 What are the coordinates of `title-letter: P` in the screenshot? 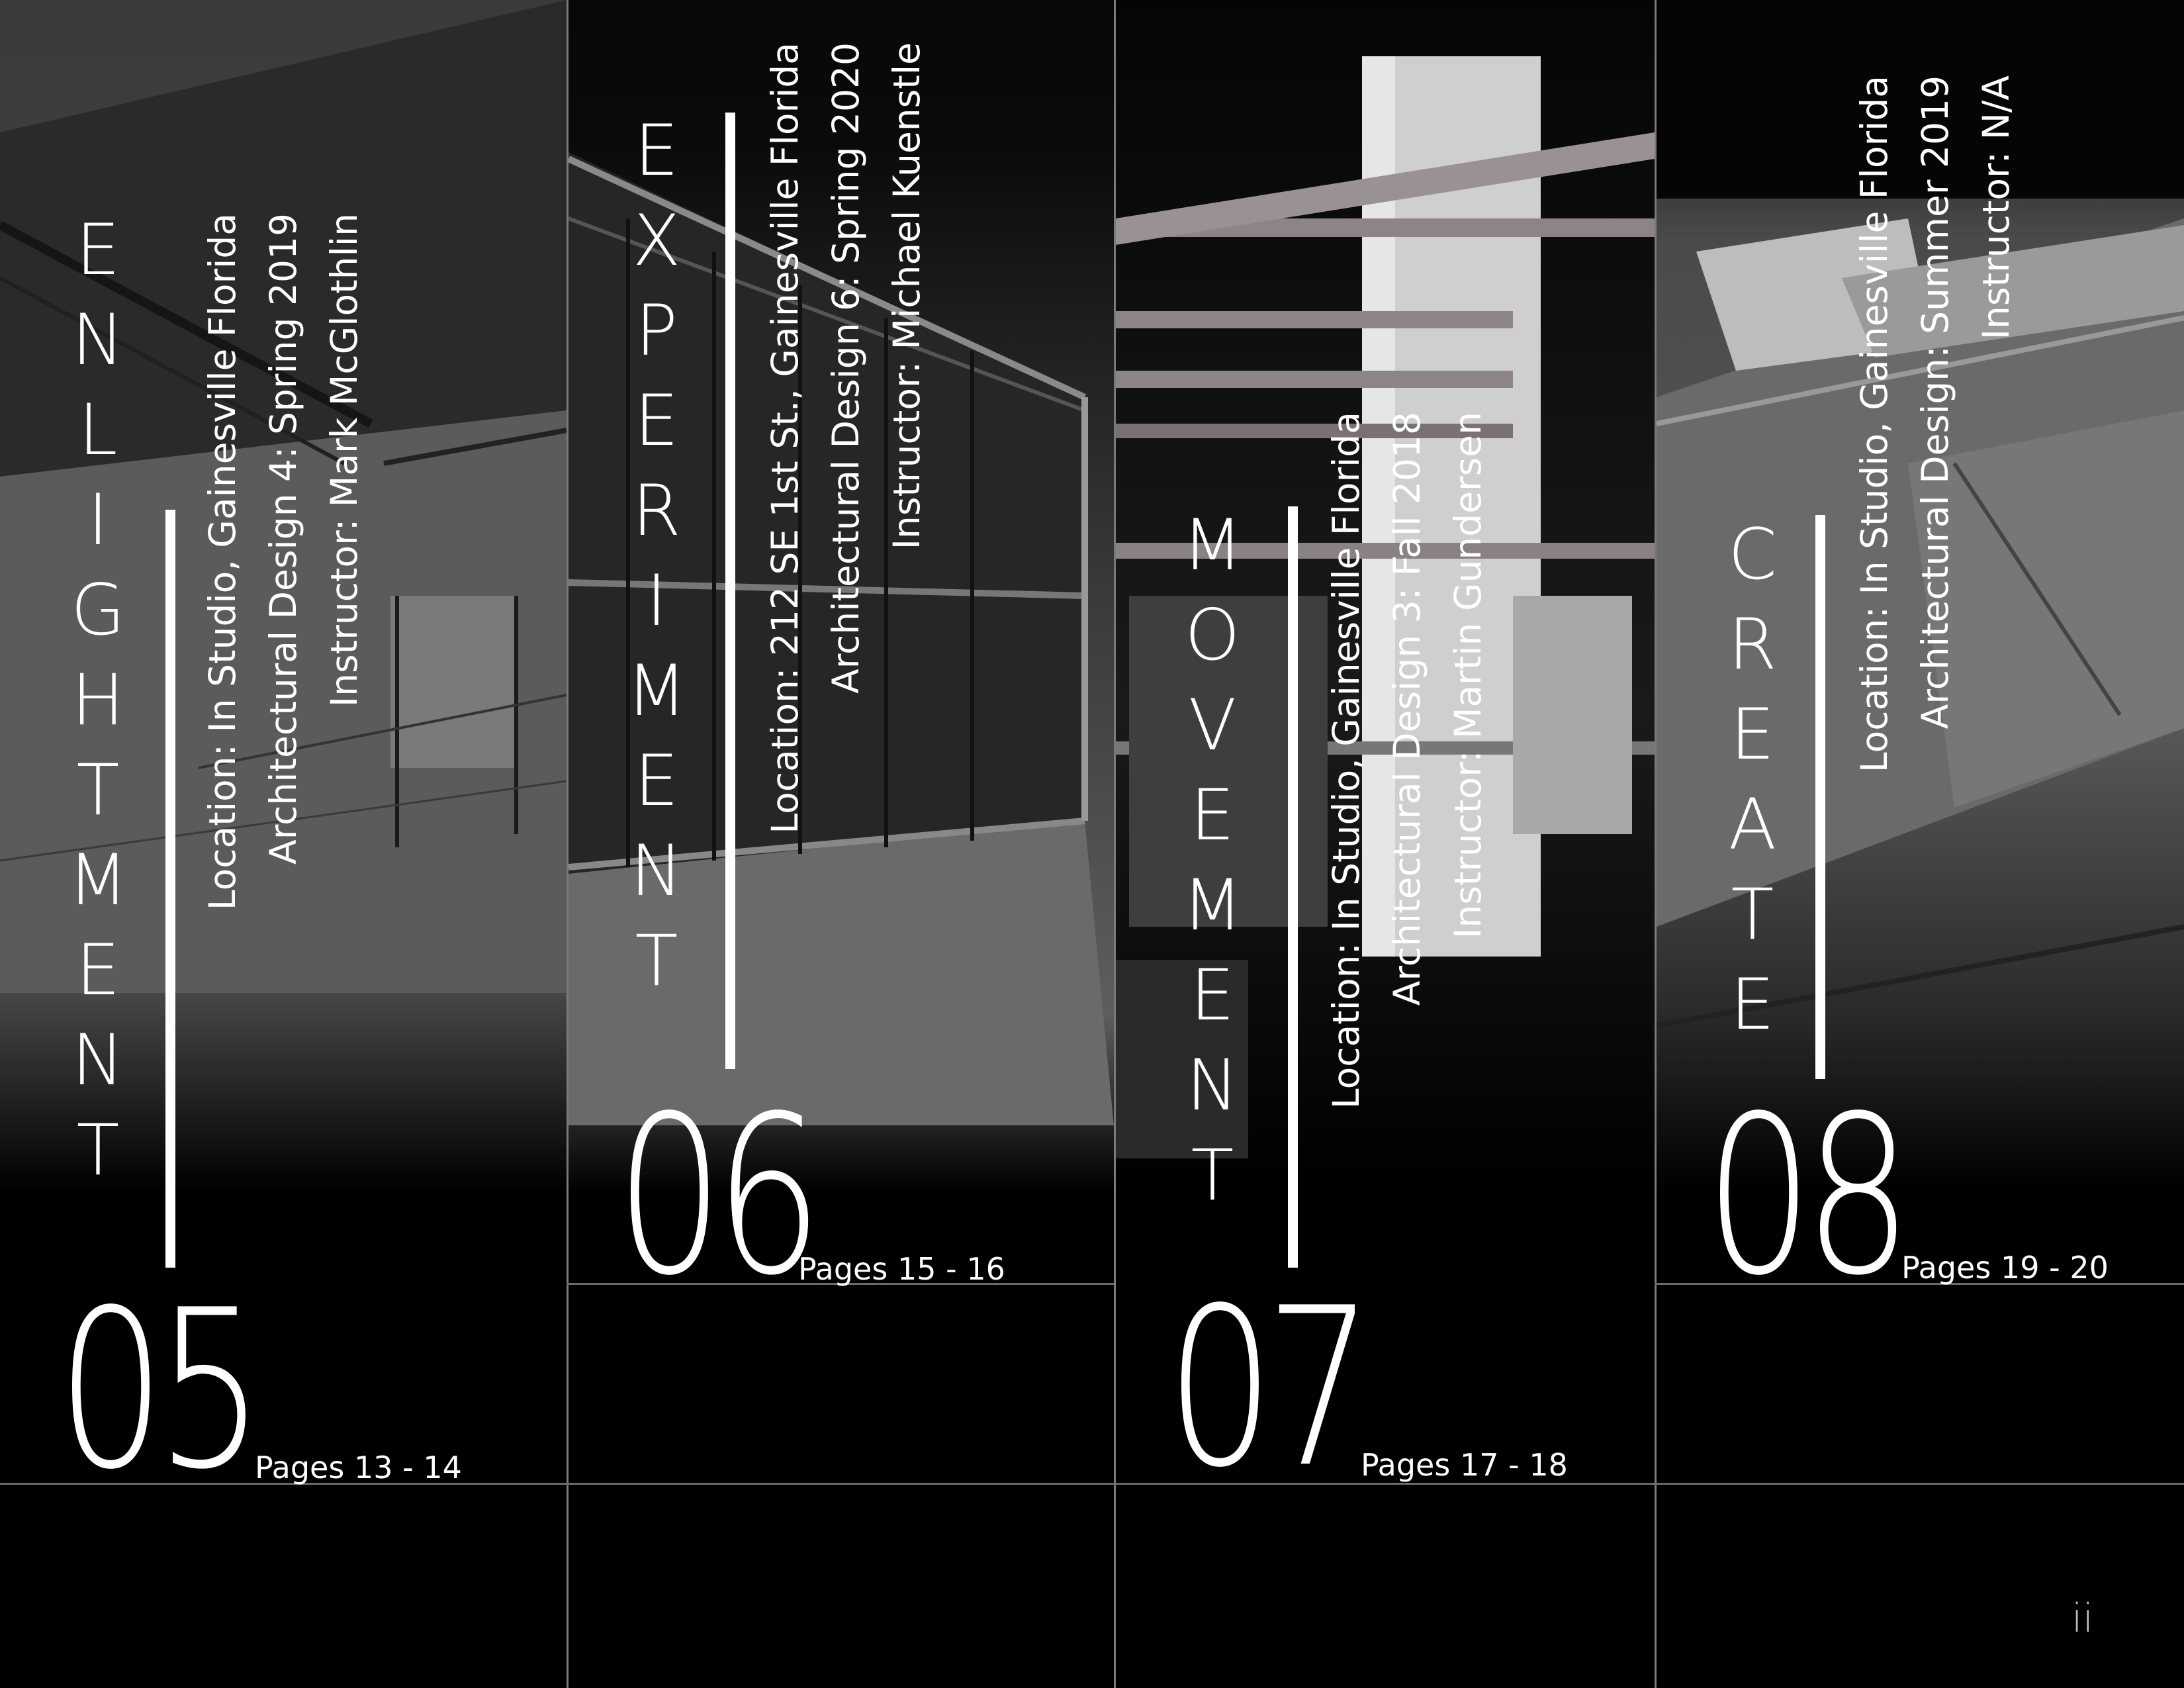 It's located at (656, 330).